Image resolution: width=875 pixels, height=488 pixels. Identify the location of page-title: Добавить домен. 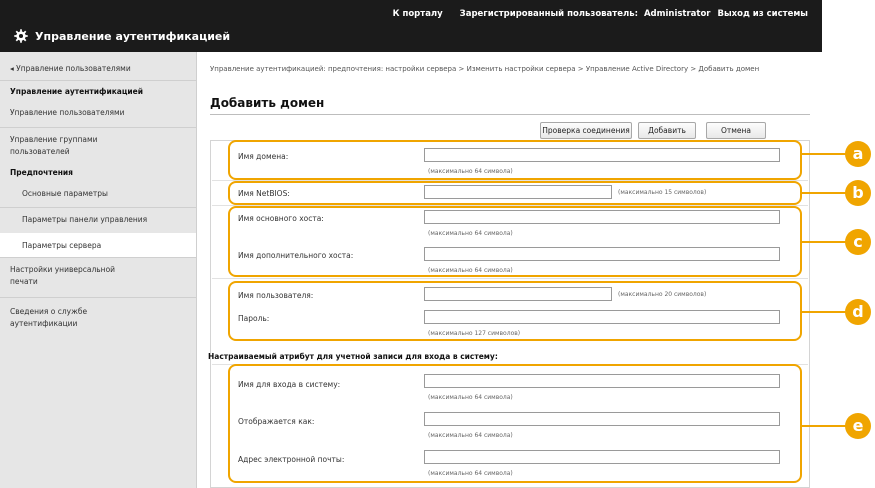
(267, 103).